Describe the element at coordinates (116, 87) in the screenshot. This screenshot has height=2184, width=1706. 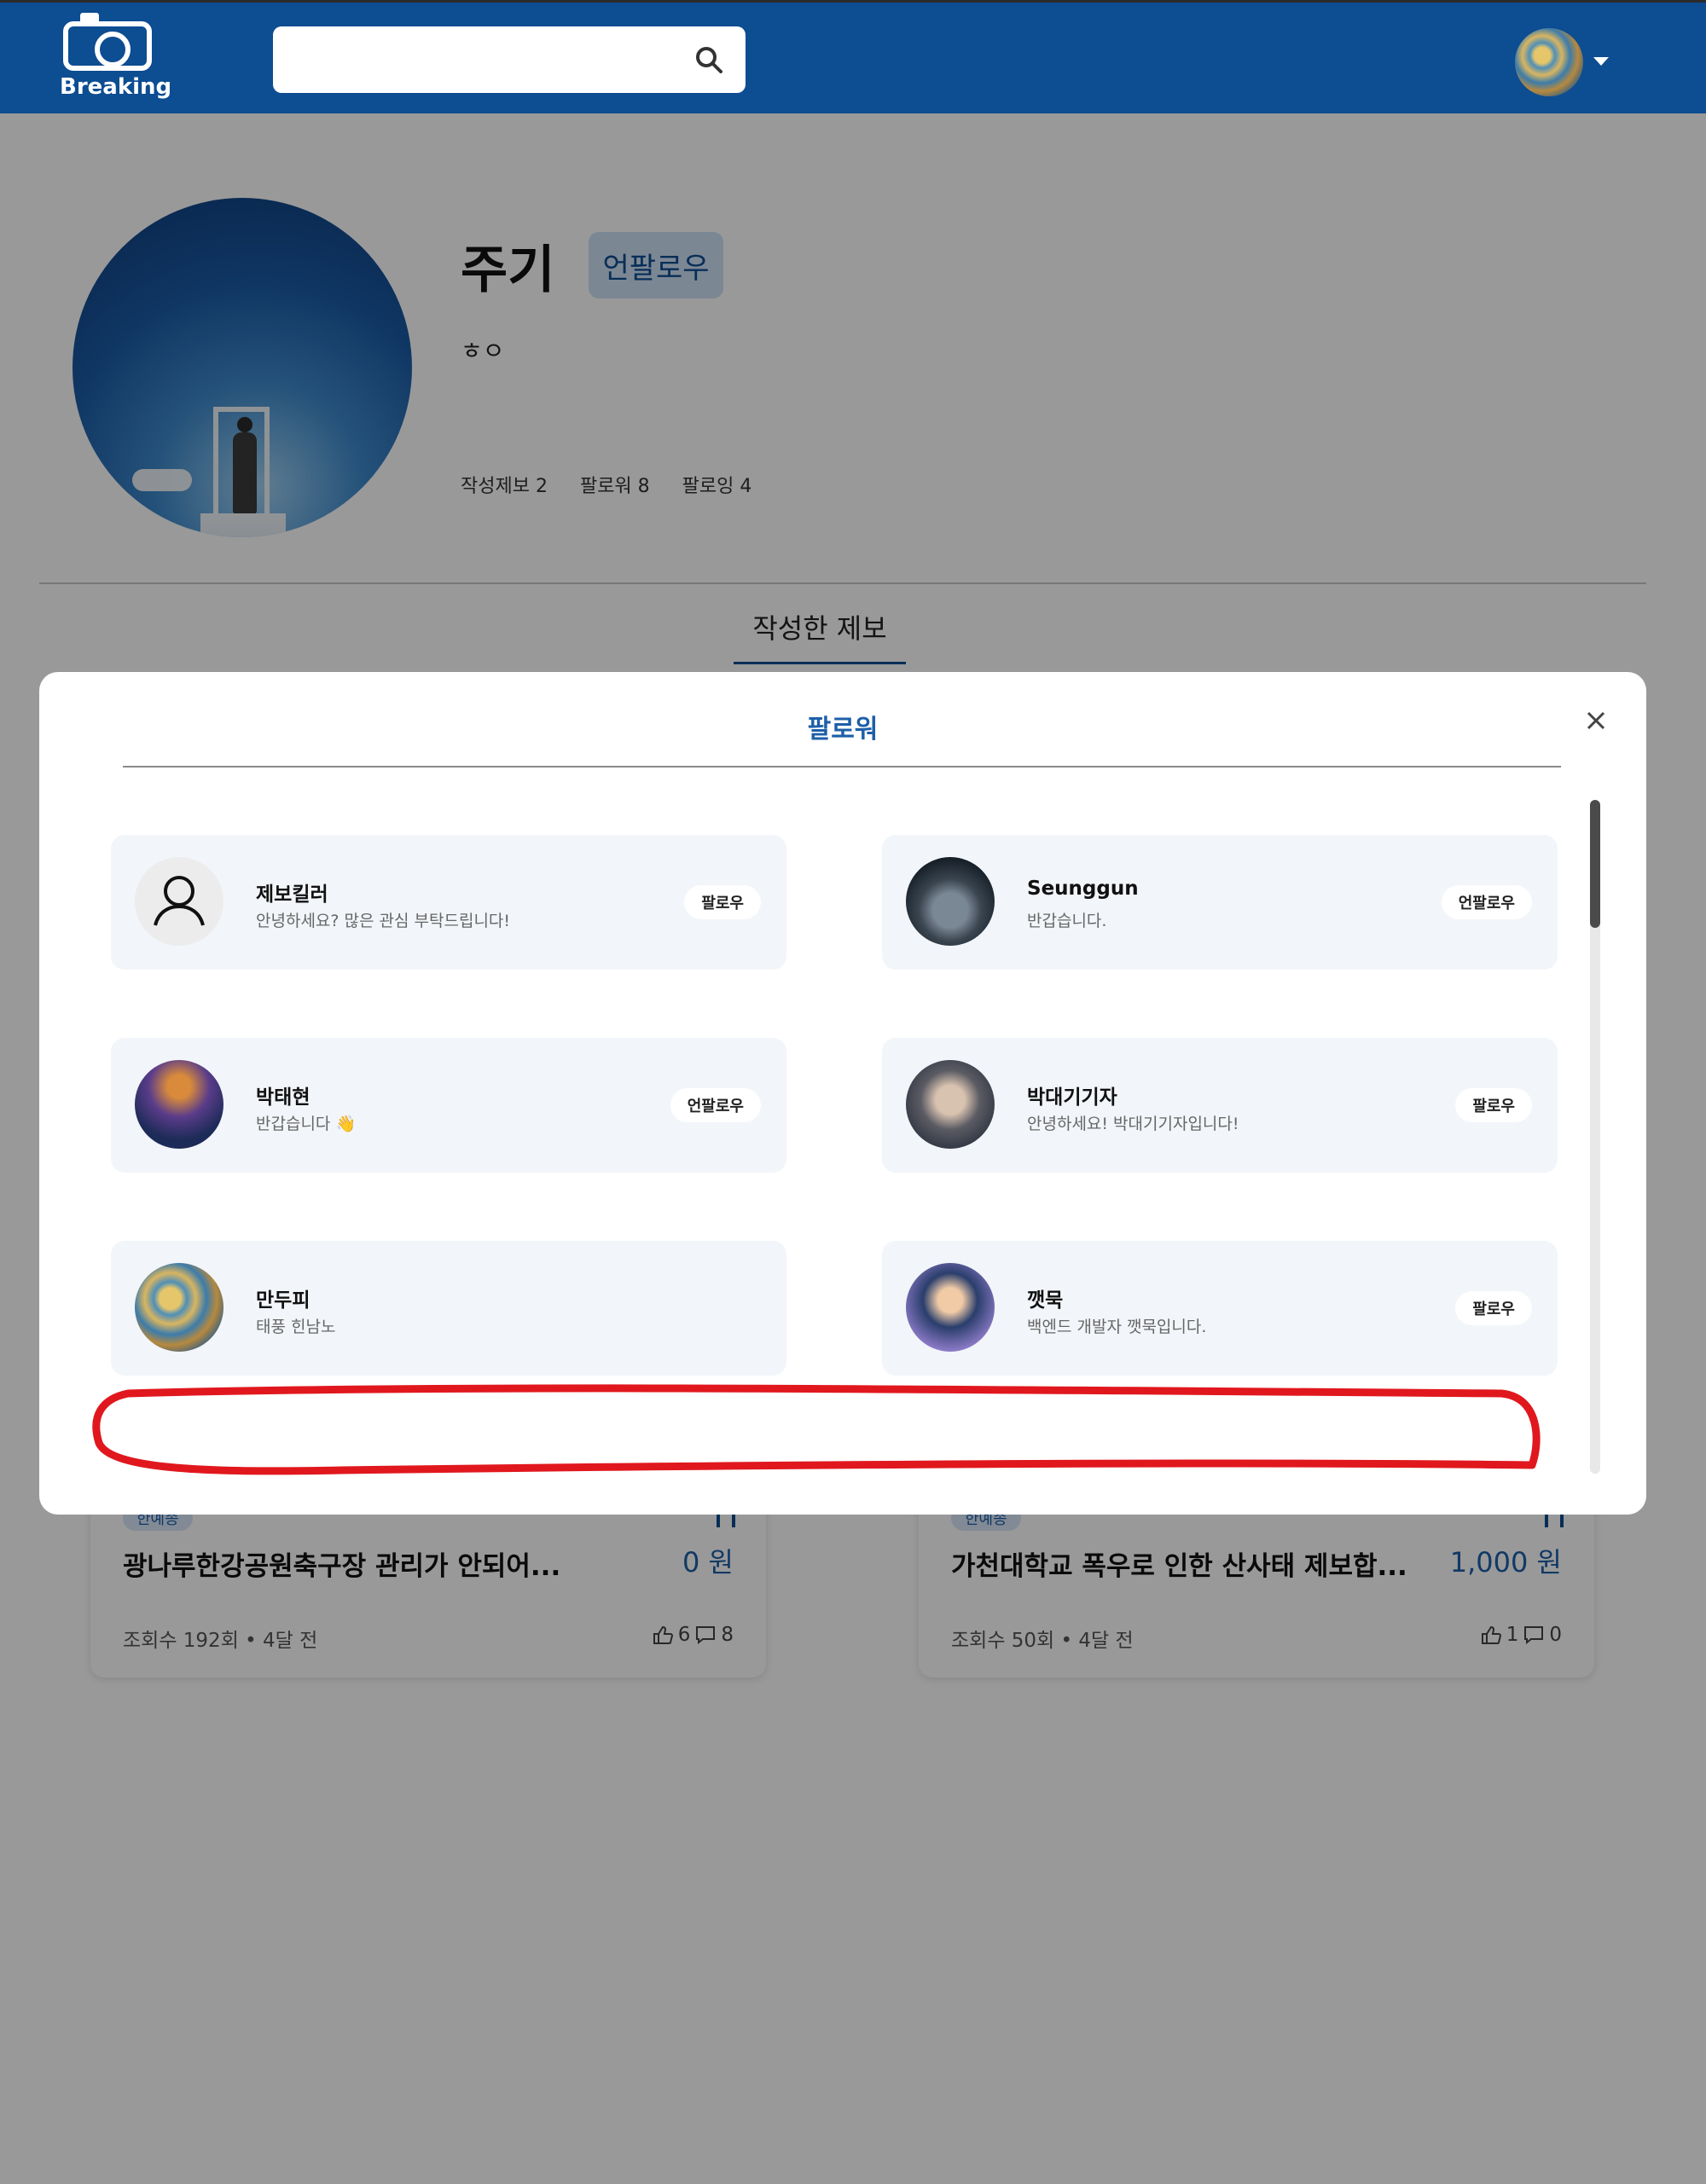
I see `logo-text: Breaking` at that location.